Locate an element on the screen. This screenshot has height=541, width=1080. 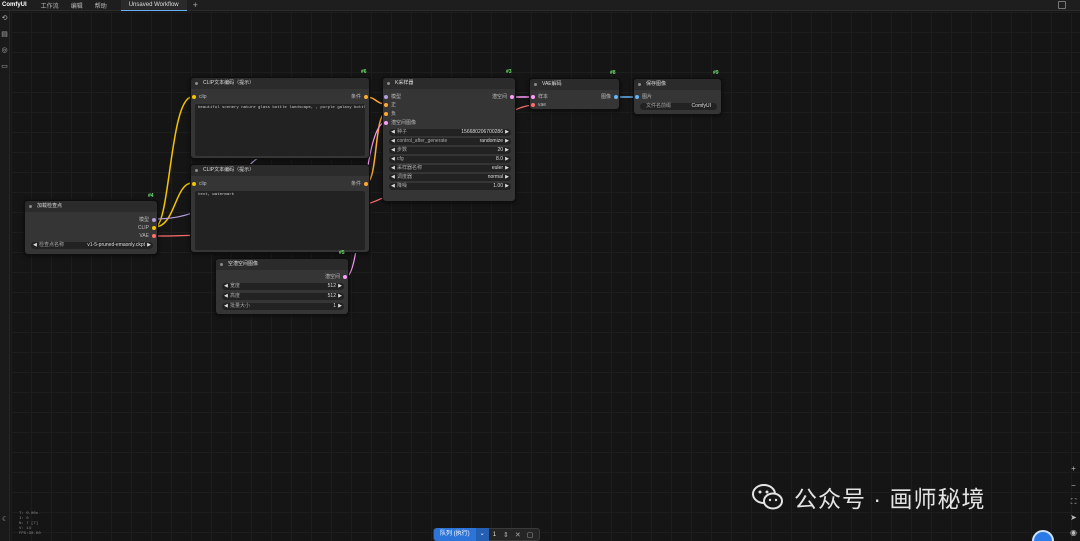
input-latent-slot is located at coordinates (386, 123).